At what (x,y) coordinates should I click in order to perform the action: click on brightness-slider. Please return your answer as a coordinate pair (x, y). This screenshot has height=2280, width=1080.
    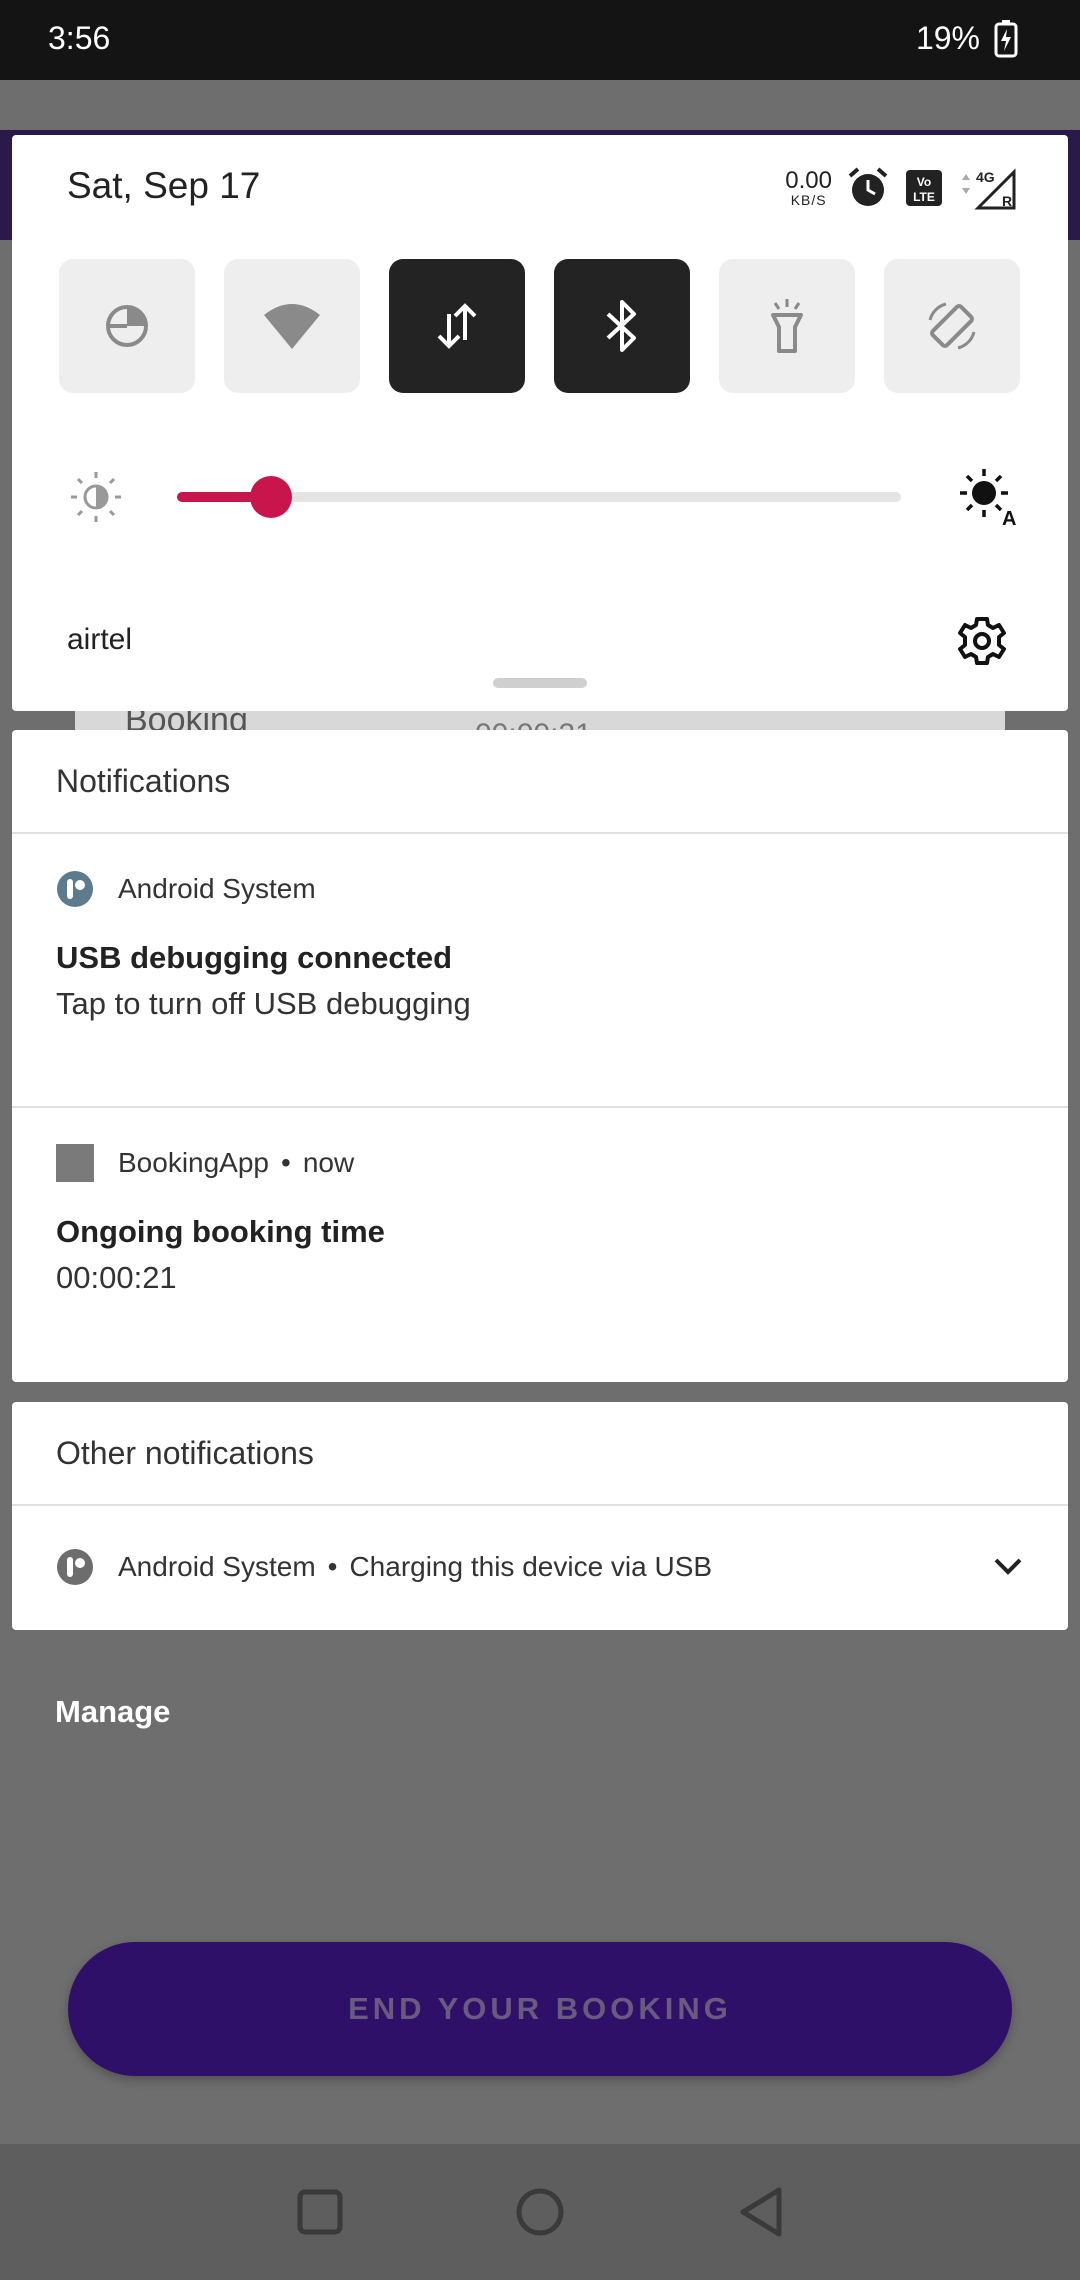
    Looking at the image, I should click on (539, 497).